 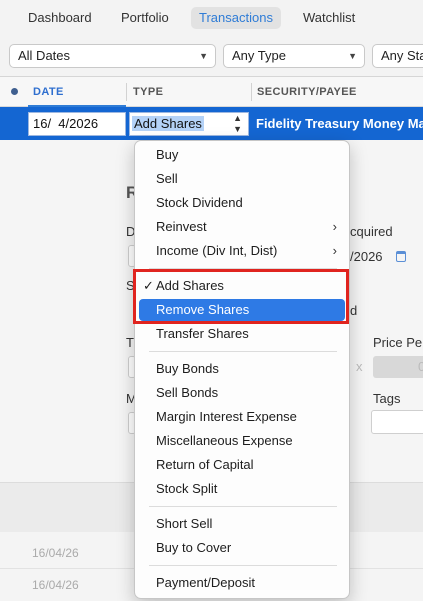 I want to click on menu-item-label: Buy to Cover, so click(x=194, y=547).